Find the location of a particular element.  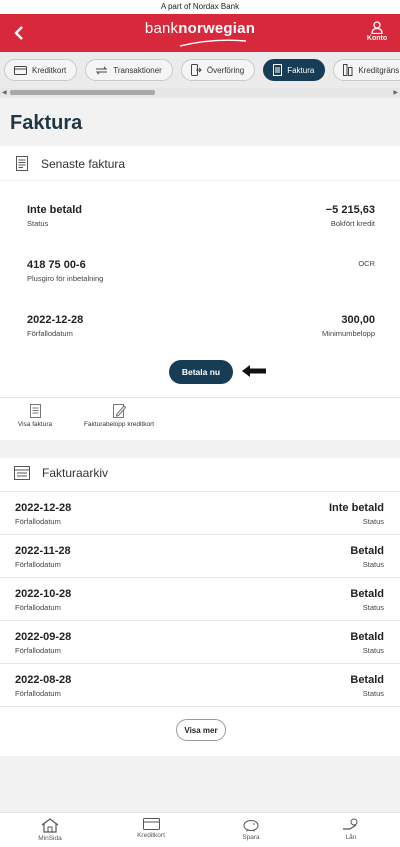

bottom-navigation: MinSida Kreditkort Spara Lån is located at coordinates (200, 829).